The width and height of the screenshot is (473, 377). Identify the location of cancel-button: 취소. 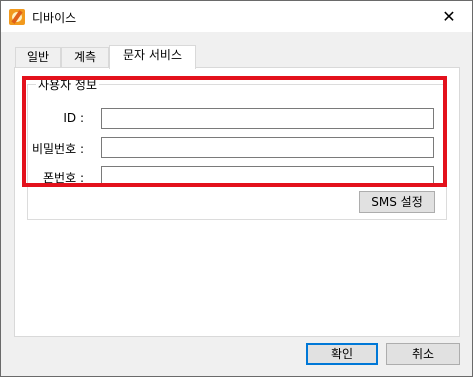
(423, 354).